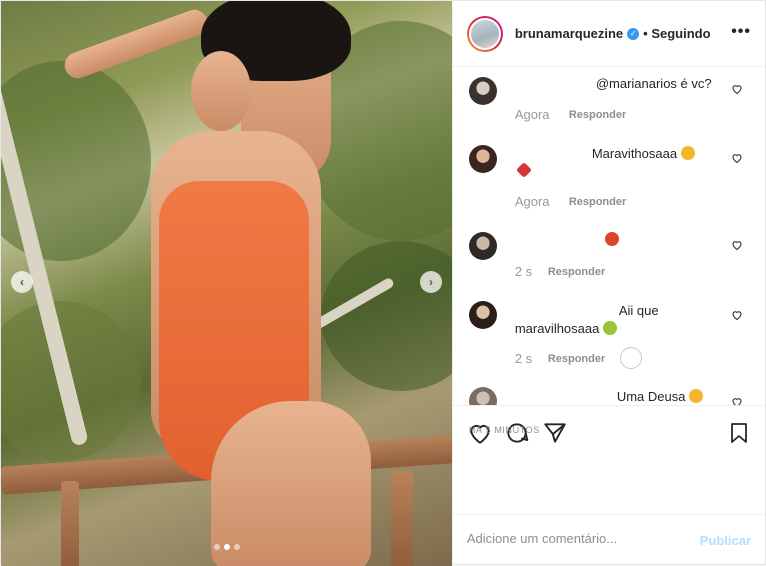 The width and height of the screenshot is (766, 566). Describe the element at coordinates (630, 358) in the screenshot. I see `loading-spinner-icon` at that location.